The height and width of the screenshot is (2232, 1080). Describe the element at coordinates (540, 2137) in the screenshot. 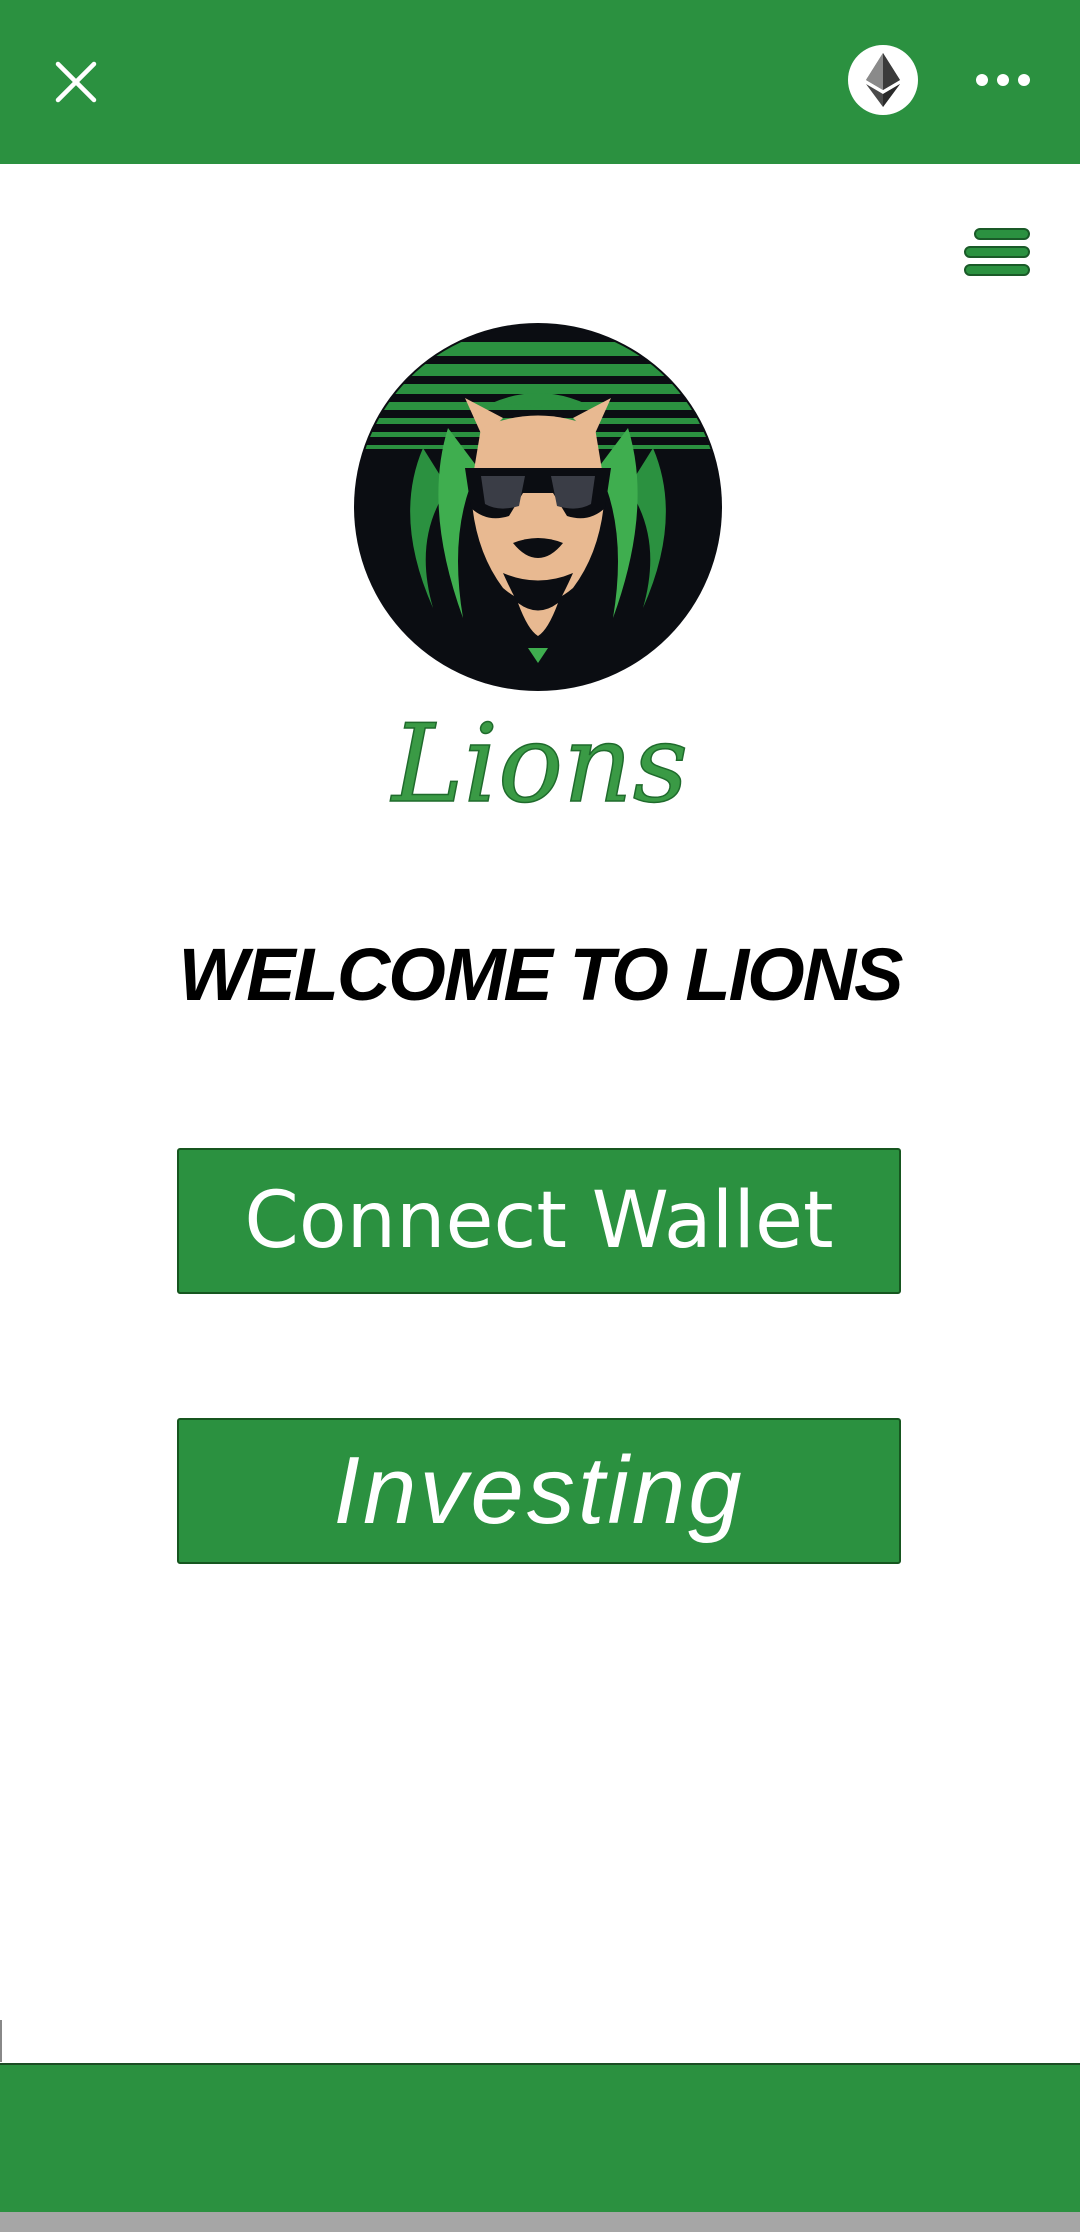

I see `bottom-bar` at that location.